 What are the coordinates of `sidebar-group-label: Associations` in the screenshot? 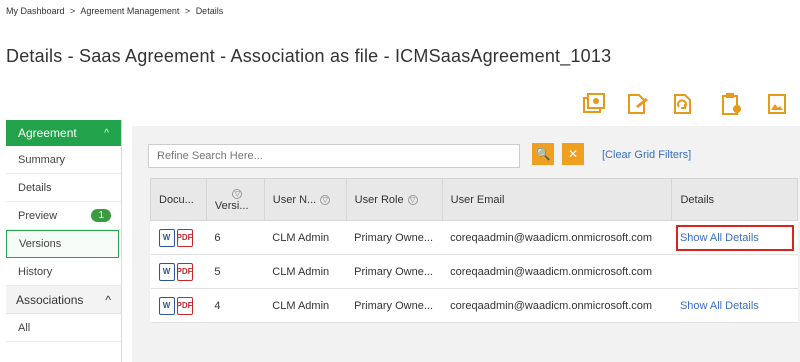 It's located at (50, 299).